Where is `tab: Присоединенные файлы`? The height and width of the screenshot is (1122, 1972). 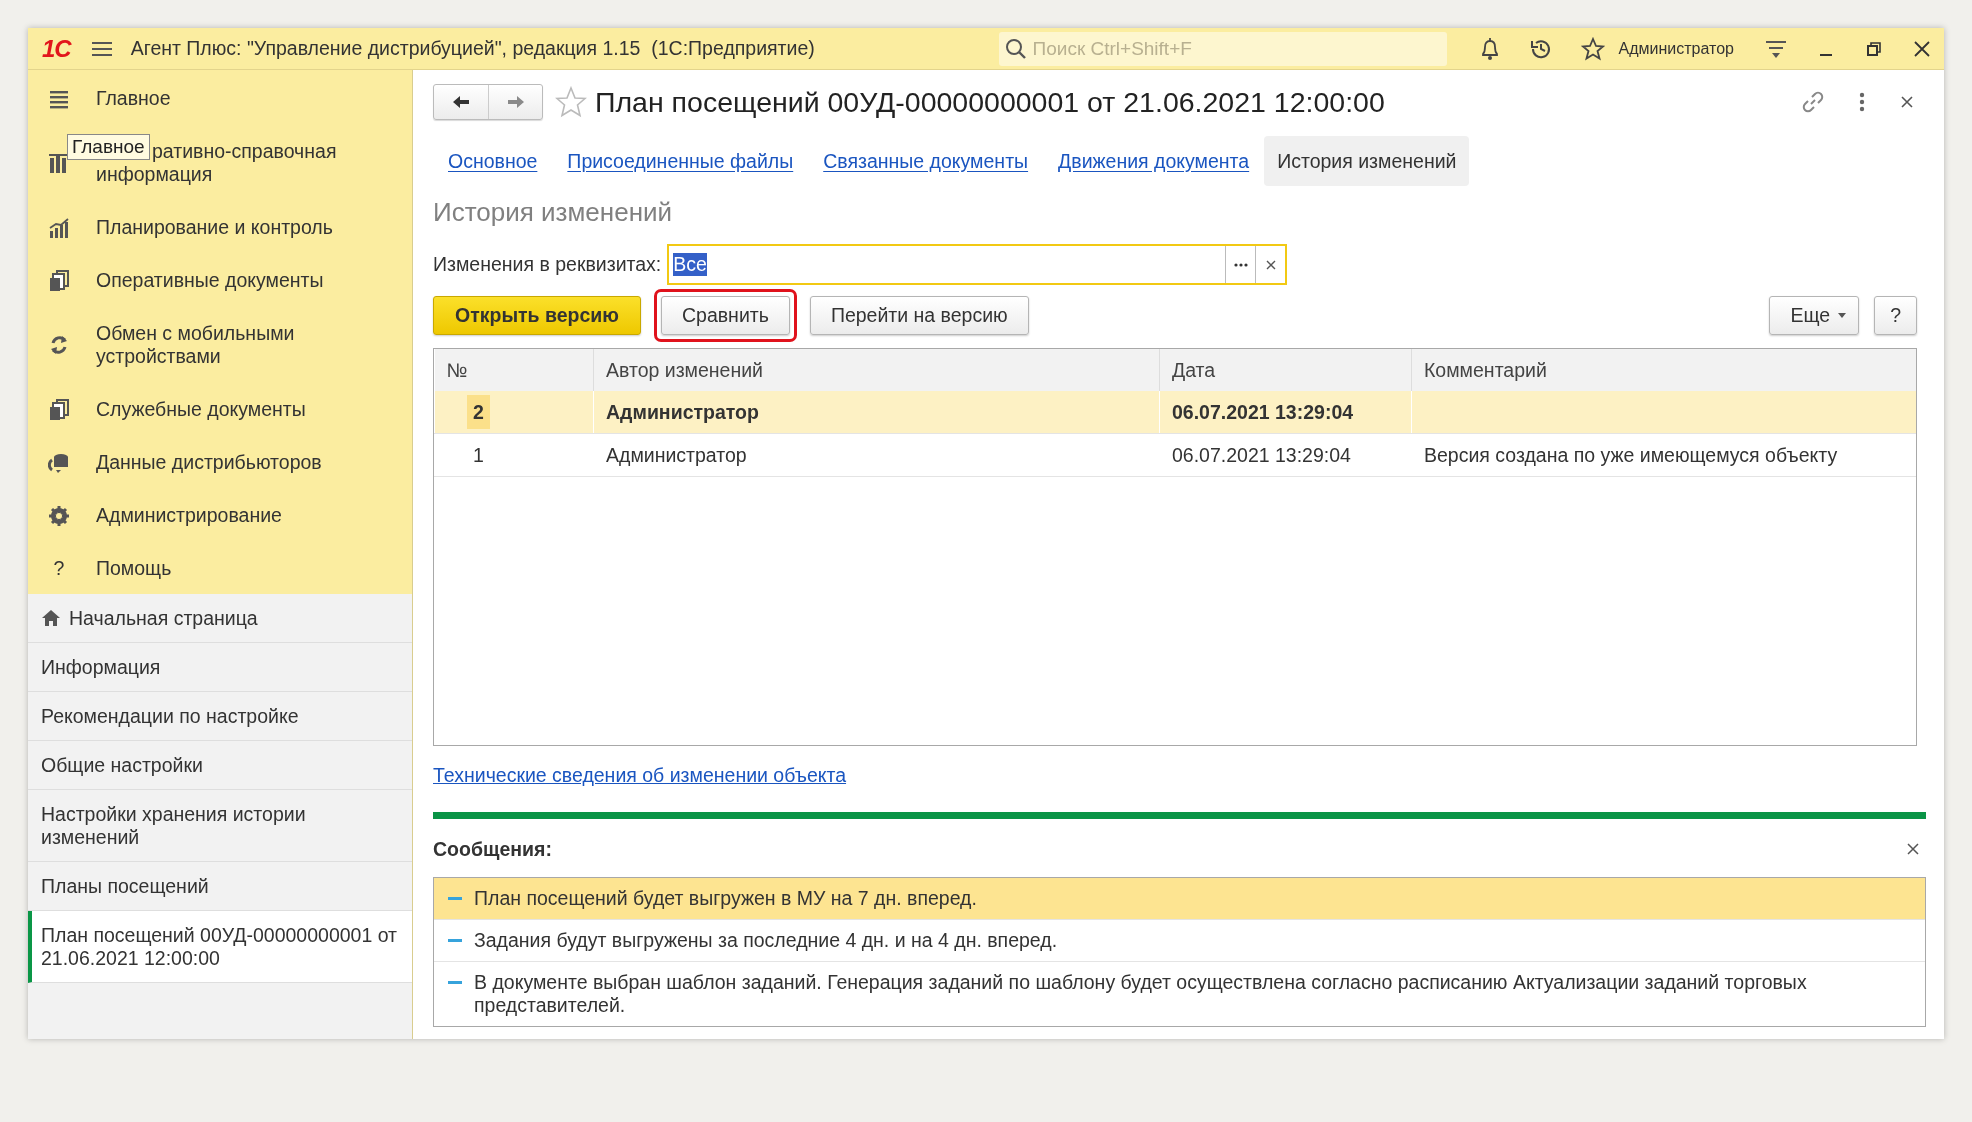 tab: Присоединенные файлы is located at coordinates (680, 161).